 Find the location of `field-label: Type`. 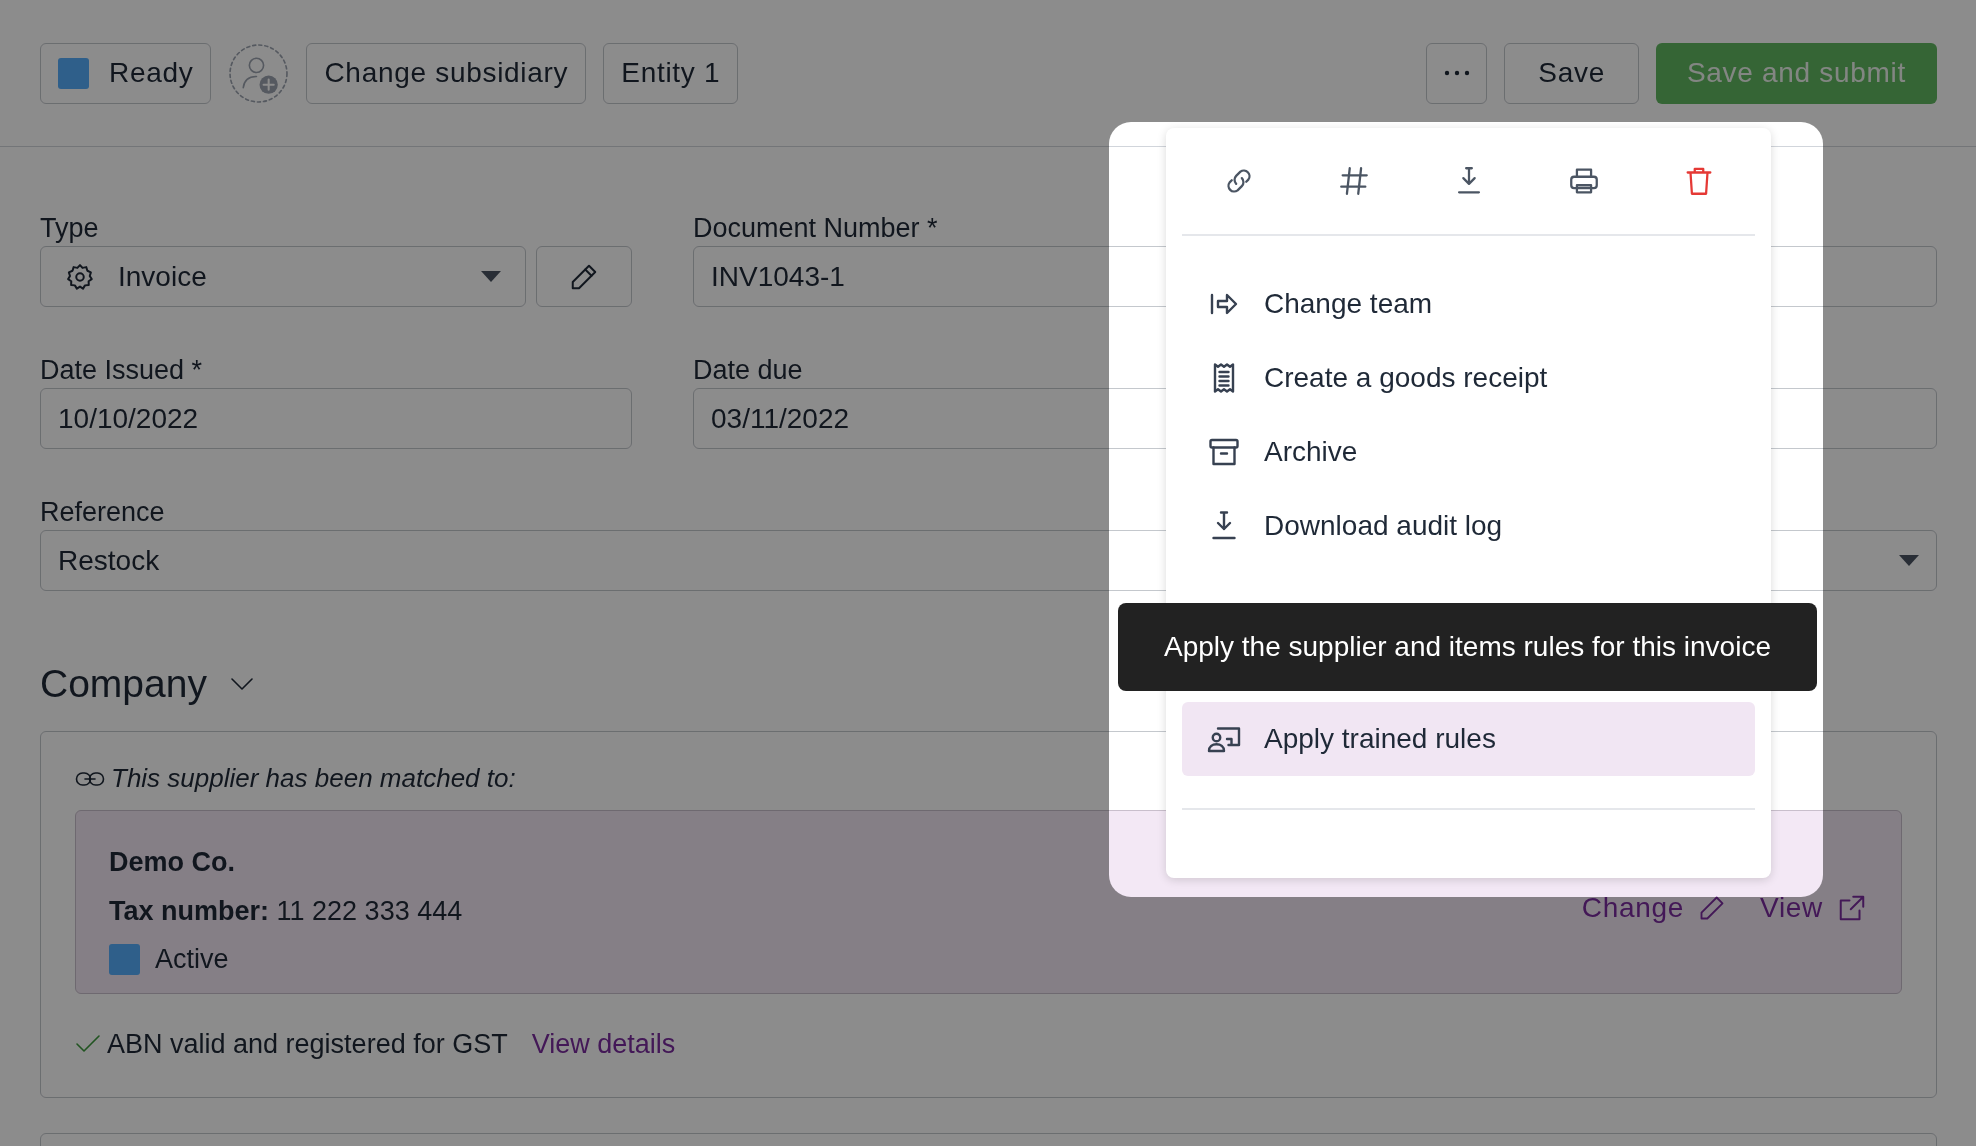

field-label: Type is located at coordinates (69, 228).